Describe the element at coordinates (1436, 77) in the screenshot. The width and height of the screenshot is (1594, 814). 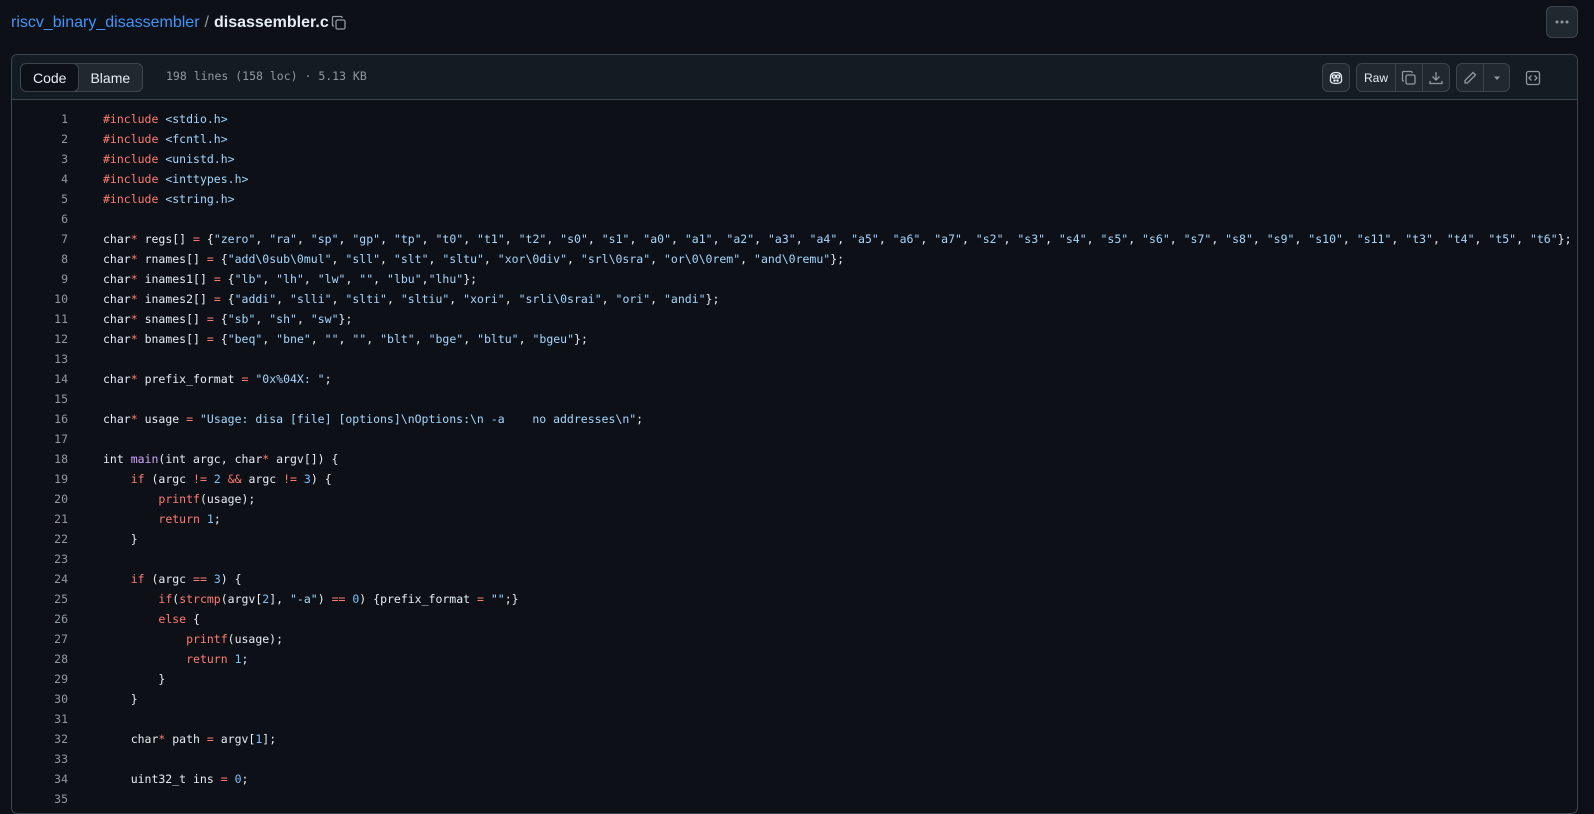
I see `download-button` at that location.